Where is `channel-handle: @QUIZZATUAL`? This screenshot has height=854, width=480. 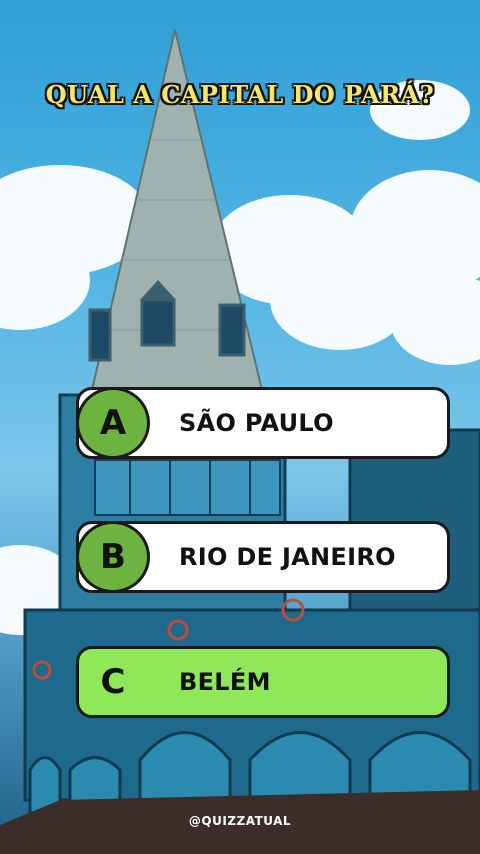 channel-handle: @QUIZZATUAL is located at coordinates (240, 821).